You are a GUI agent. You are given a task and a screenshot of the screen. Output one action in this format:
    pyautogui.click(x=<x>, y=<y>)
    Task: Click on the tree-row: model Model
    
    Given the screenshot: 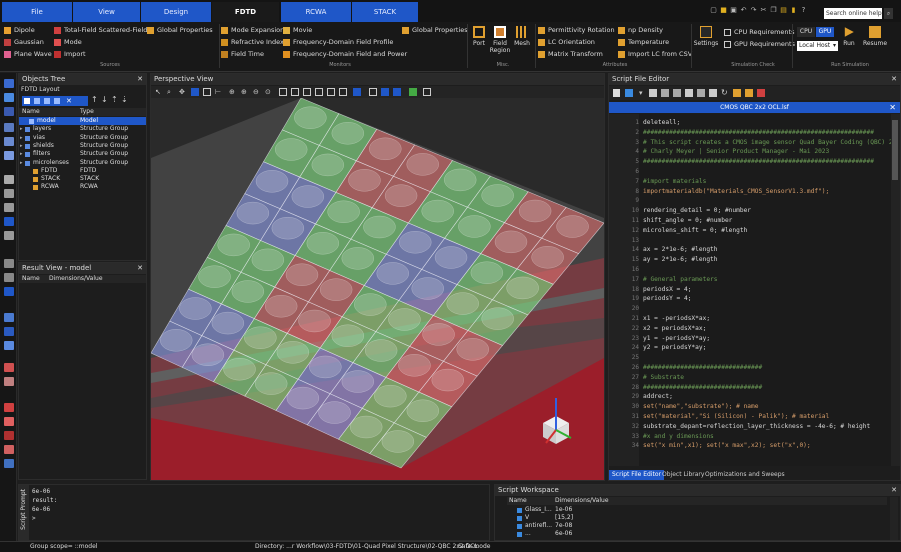 What is the action you would take?
    pyautogui.click(x=82, y=121)
    